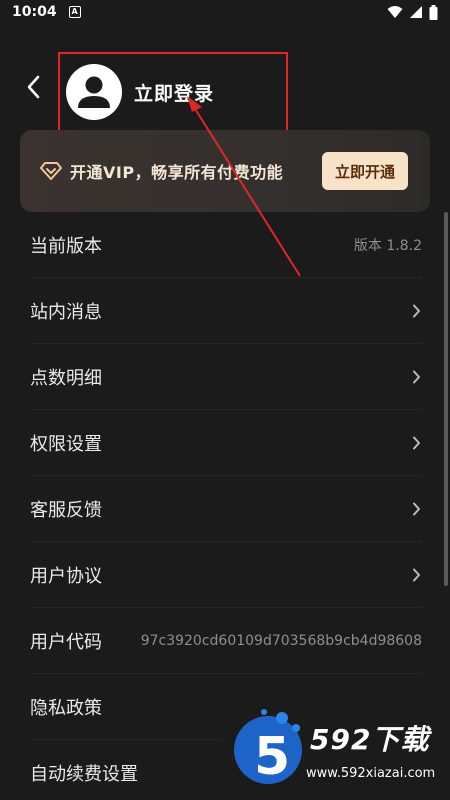  I want to click on back-button, so click(33, 87).